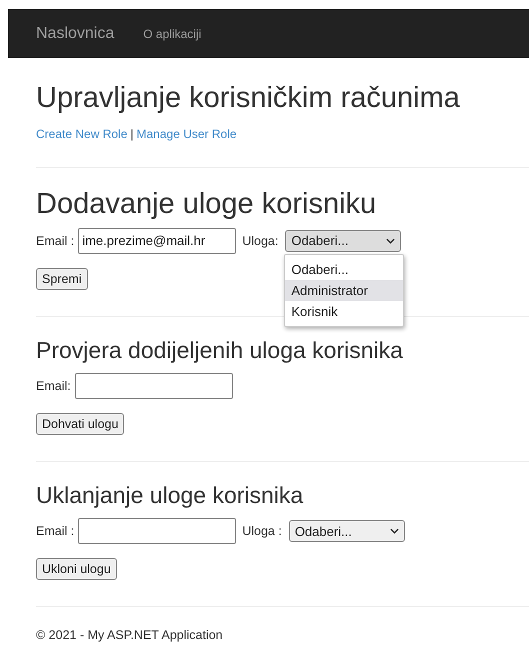  What do you see at coordinates (130, 635) in the screenshot?
I see `footer-text: © 2021 - My ASP.NET Application` at bounding box center [130, 635].